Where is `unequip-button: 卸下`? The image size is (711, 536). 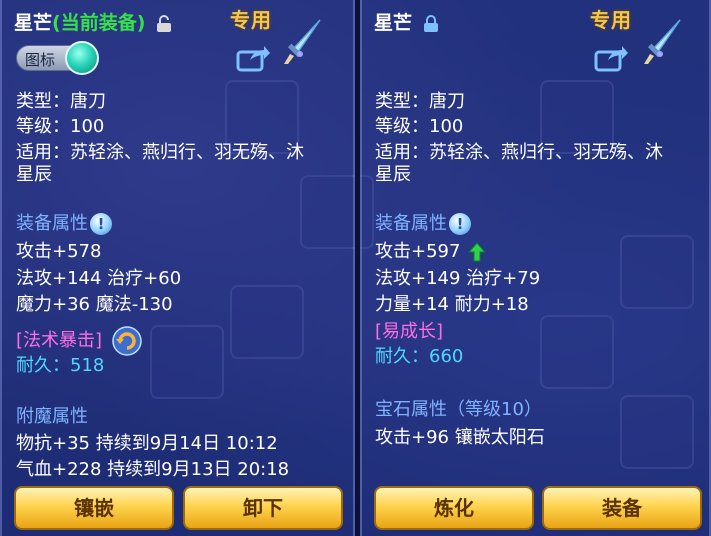 unequip-button: 卸下 is located at coordinates (263, 508).